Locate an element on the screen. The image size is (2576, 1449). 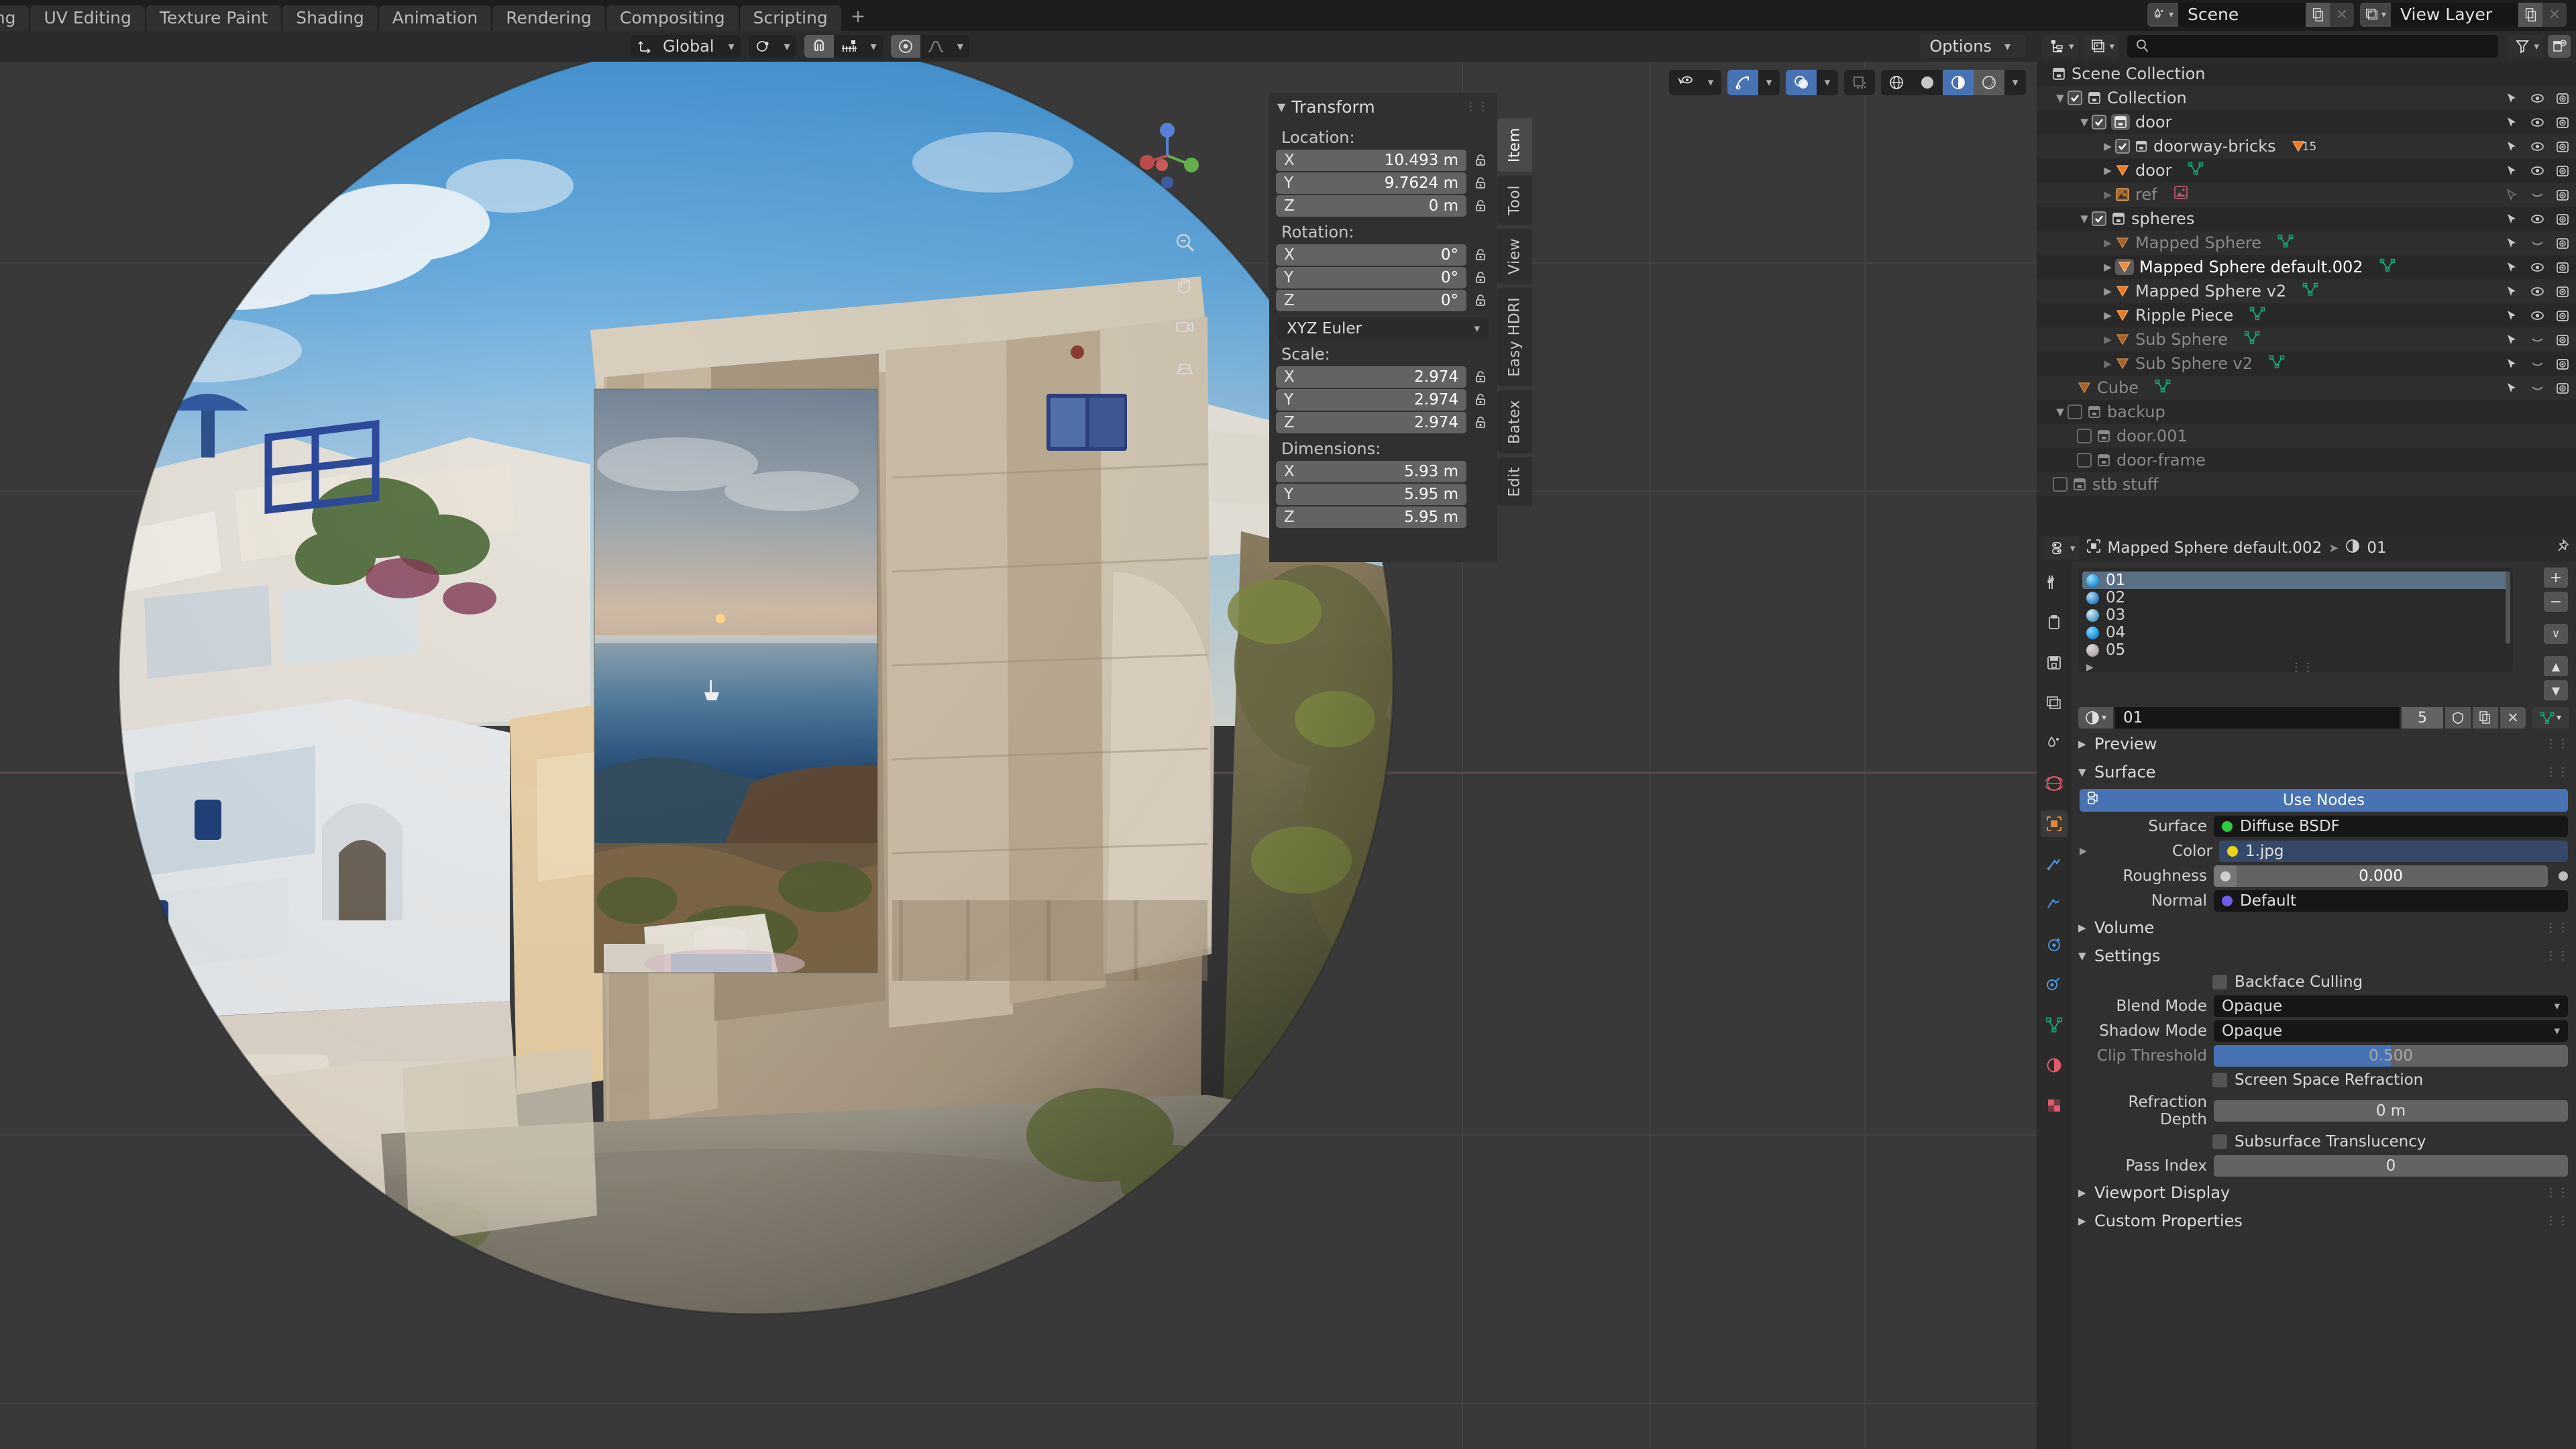
dimensions-row-x: X 5.93 m is located at coordinates (1383, 471).